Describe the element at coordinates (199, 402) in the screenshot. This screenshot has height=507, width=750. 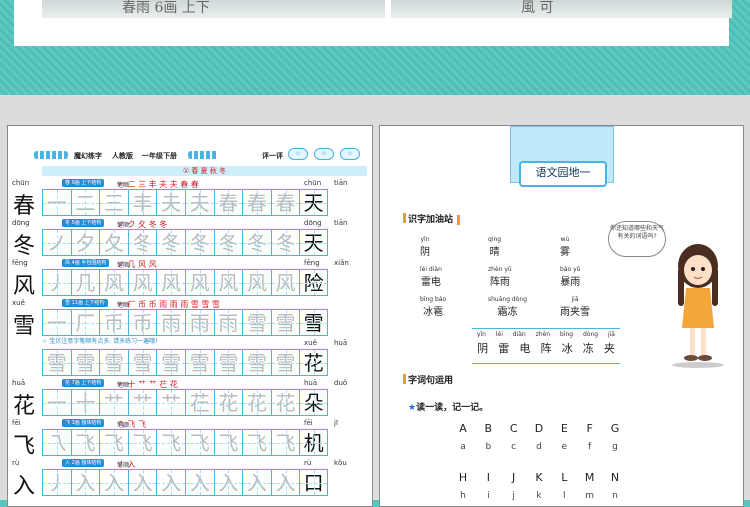
I see `writing-cell: 芢` at that location.